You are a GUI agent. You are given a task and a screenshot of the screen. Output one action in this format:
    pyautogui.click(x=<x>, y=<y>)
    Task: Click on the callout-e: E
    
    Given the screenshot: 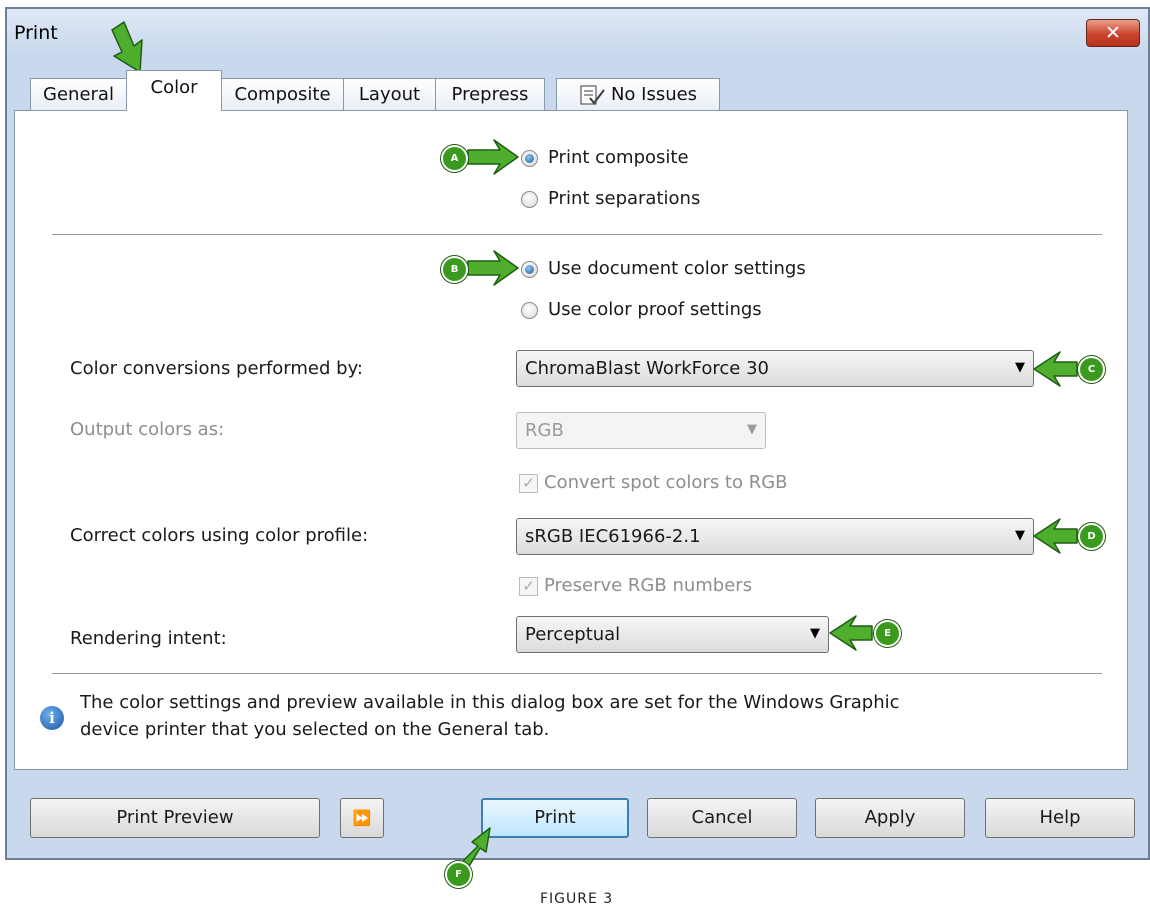 What is the action you would take?
    pyautogui.click(x=887, y=633)
    